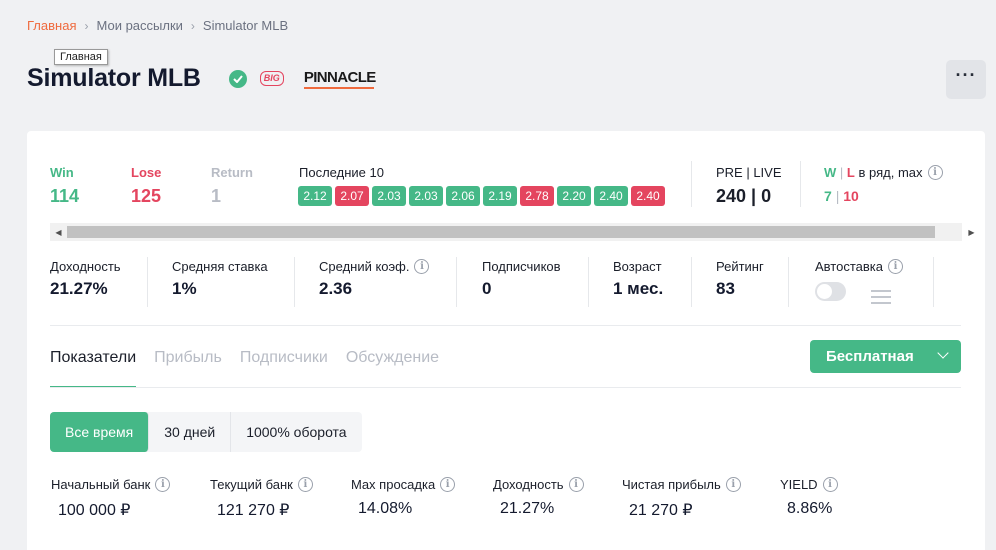 The image size is (996, 550). Describe the element at coordinates (403, 497) in the screenshot. I see `max-drawdown-stat: Max просадка i 14.08%` at that location.